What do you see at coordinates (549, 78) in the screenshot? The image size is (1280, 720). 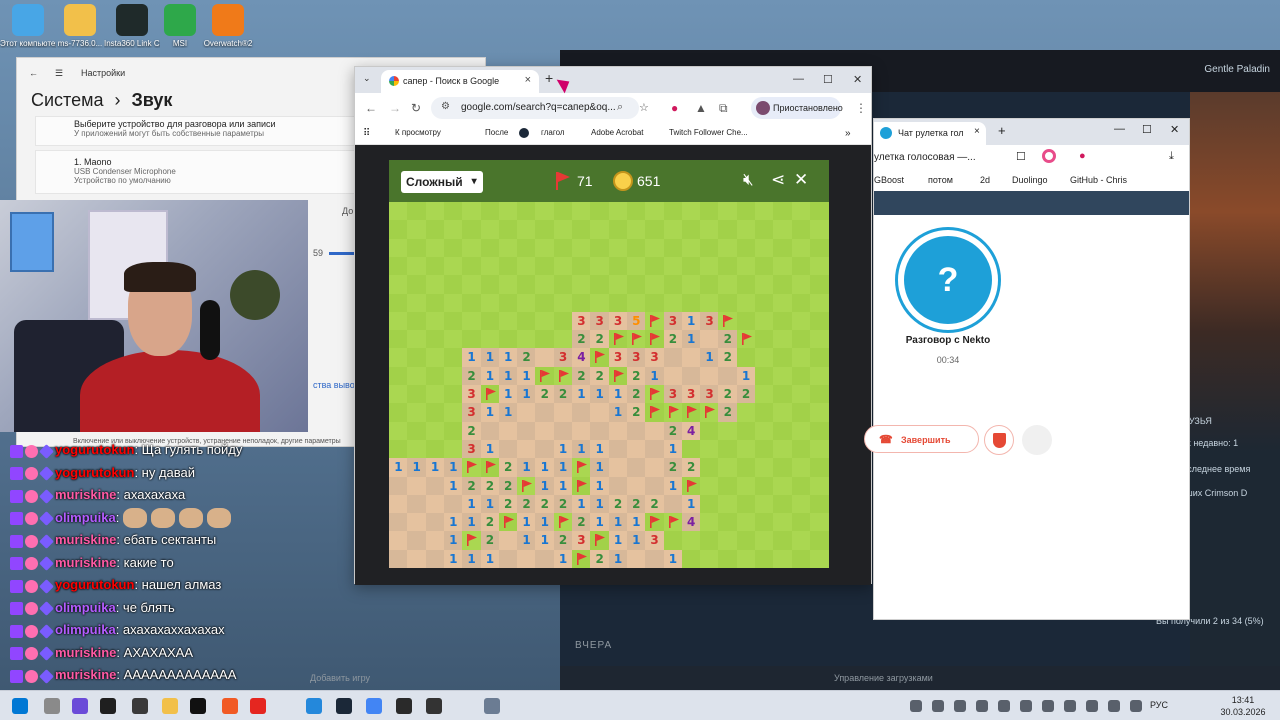 I see `new-tab-button: +` at bounding box center [549, 78].